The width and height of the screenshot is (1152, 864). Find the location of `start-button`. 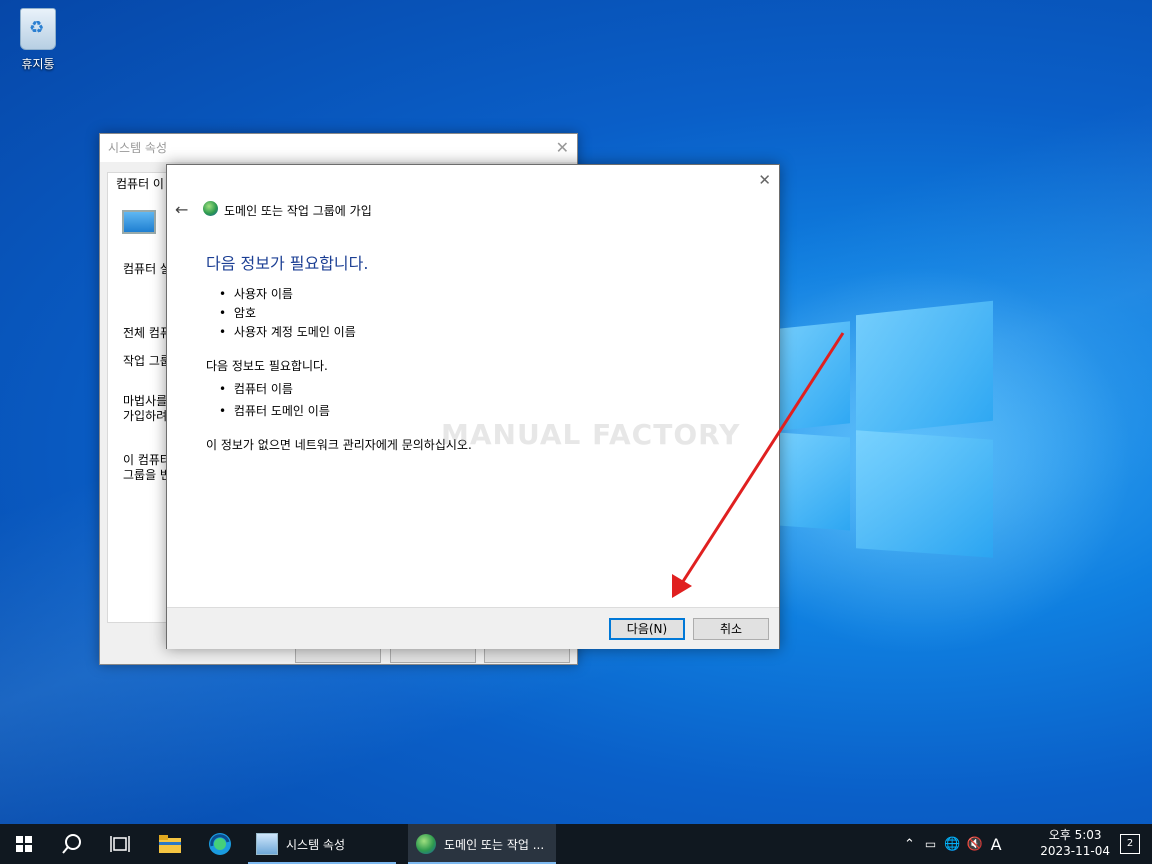

start-button is located at coordinates (24, 844).